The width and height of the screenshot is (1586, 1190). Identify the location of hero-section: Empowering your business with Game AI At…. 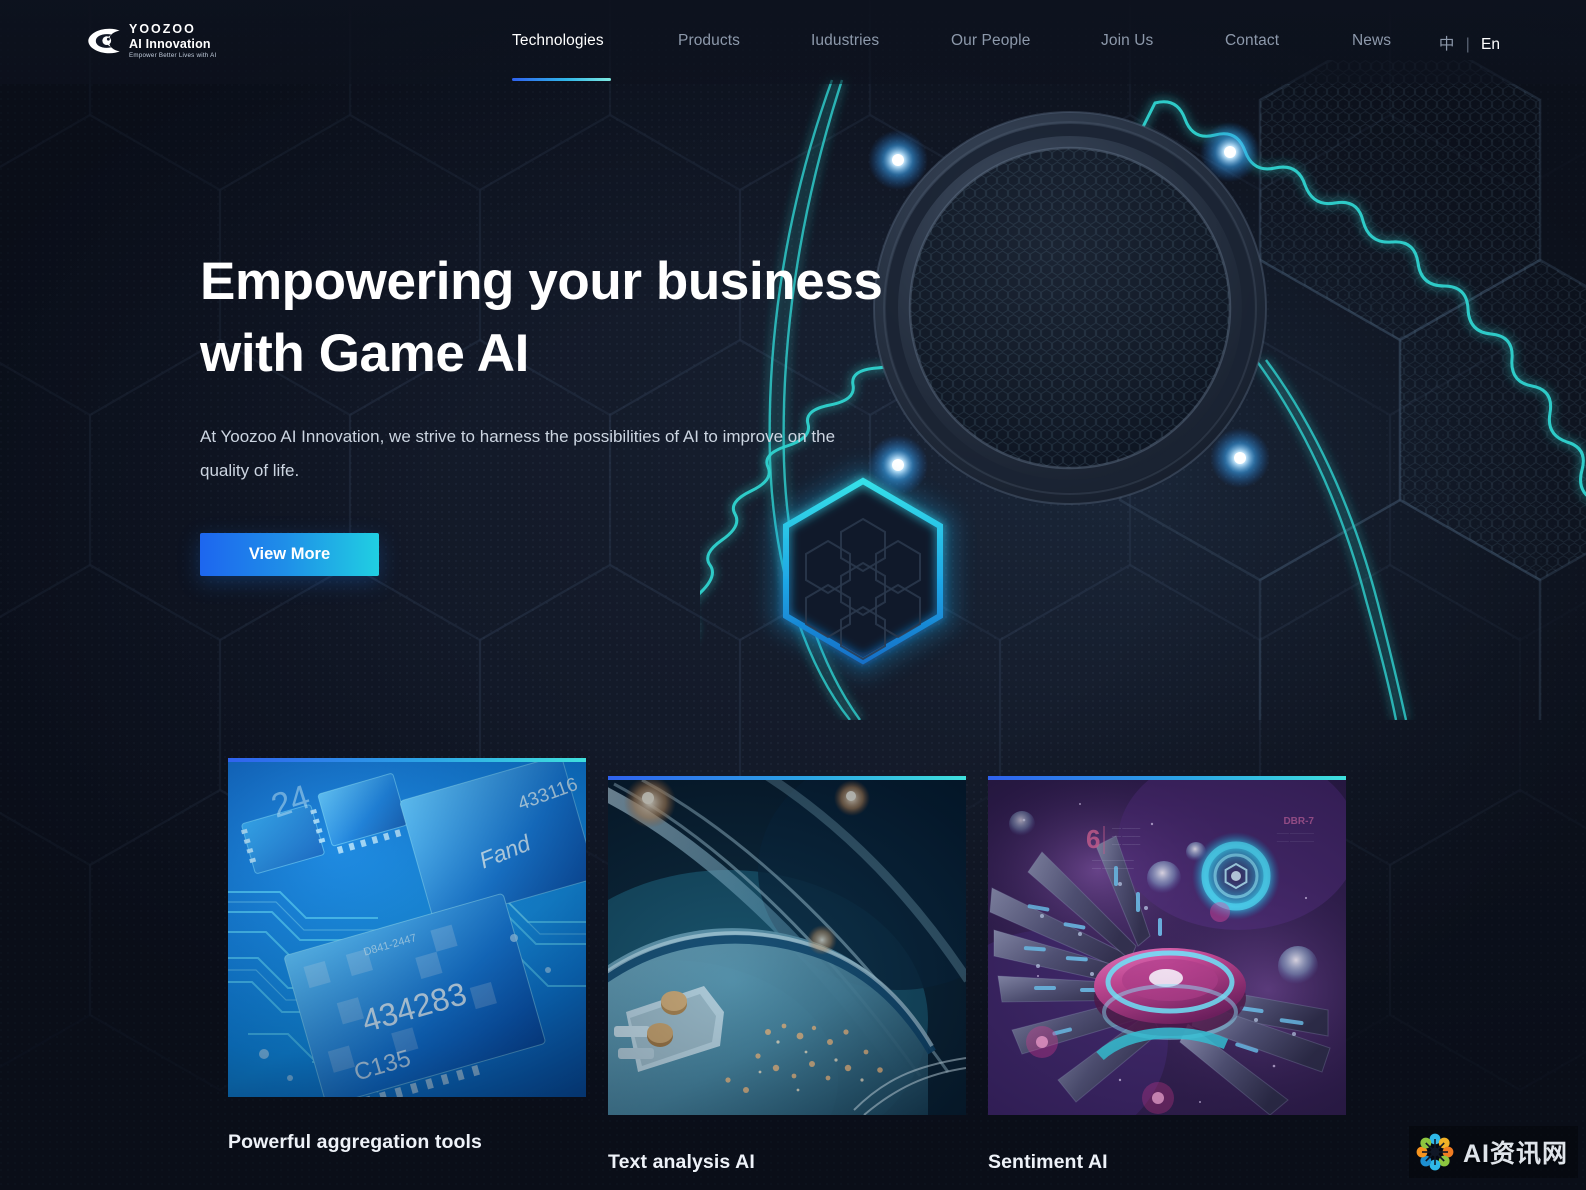
(580, 411).